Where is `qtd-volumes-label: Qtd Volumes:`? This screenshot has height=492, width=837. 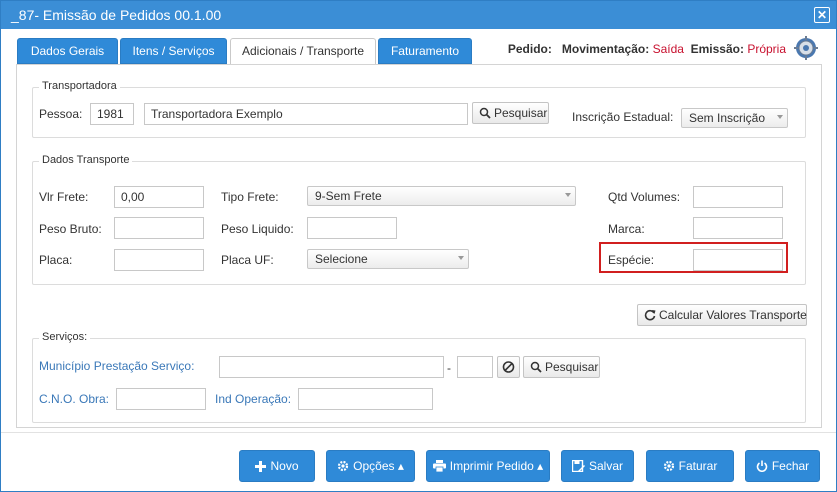
qtd-volumes-label: Qtd Volumes: is located at coordinates (644, 197).